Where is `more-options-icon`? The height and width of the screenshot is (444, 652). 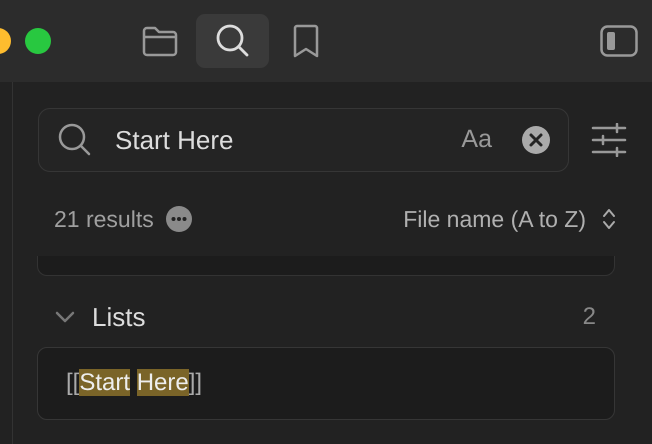 more-options-icon is located at coordinates (179, 219).